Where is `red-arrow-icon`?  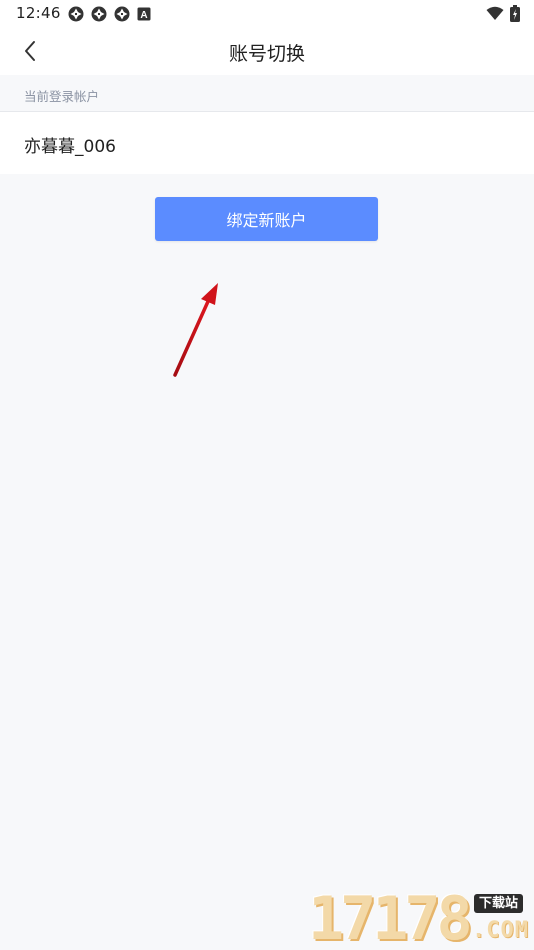 red-arrow-icon is located at coordinates (195, 330).